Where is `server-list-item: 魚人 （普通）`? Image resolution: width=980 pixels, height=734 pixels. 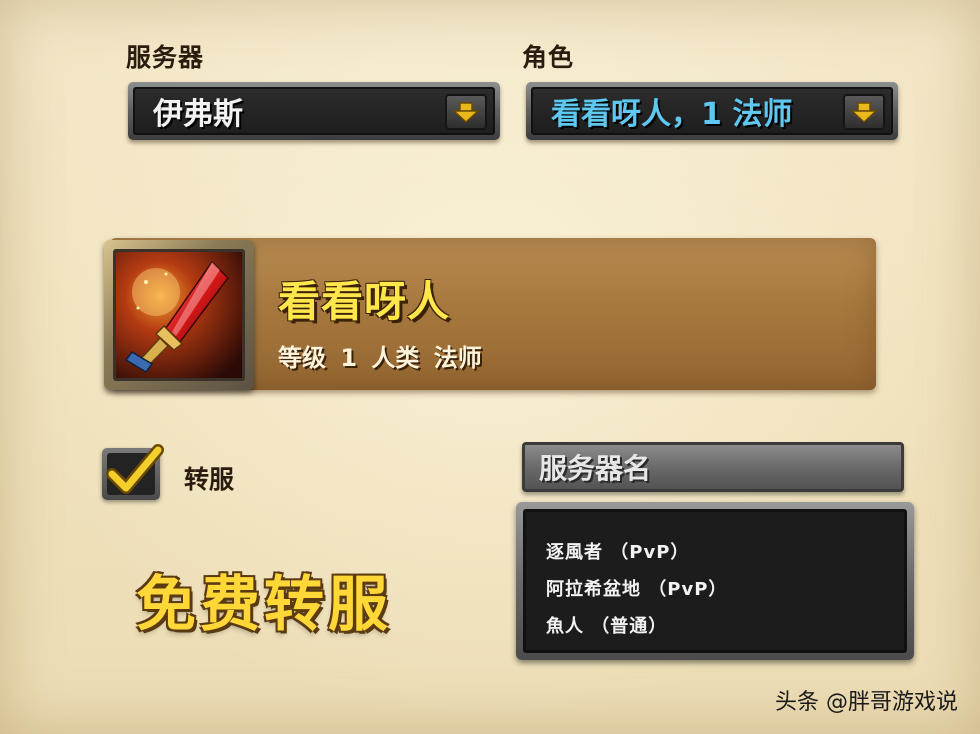 server-list-item: 魚人 （普通） is located at coordinates (725, 626).